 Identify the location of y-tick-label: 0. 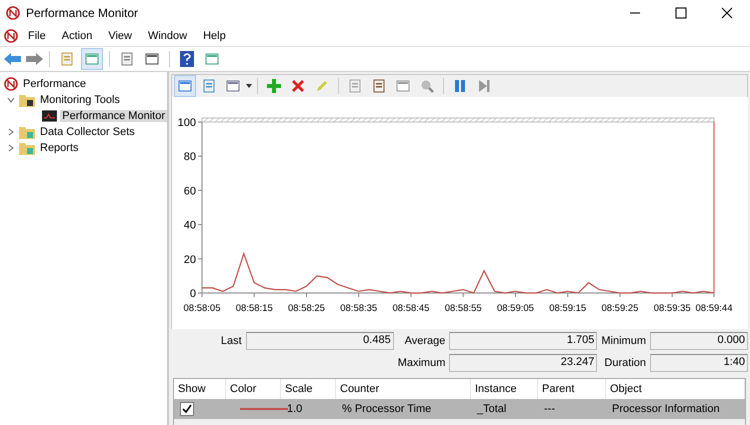
(193, 294).